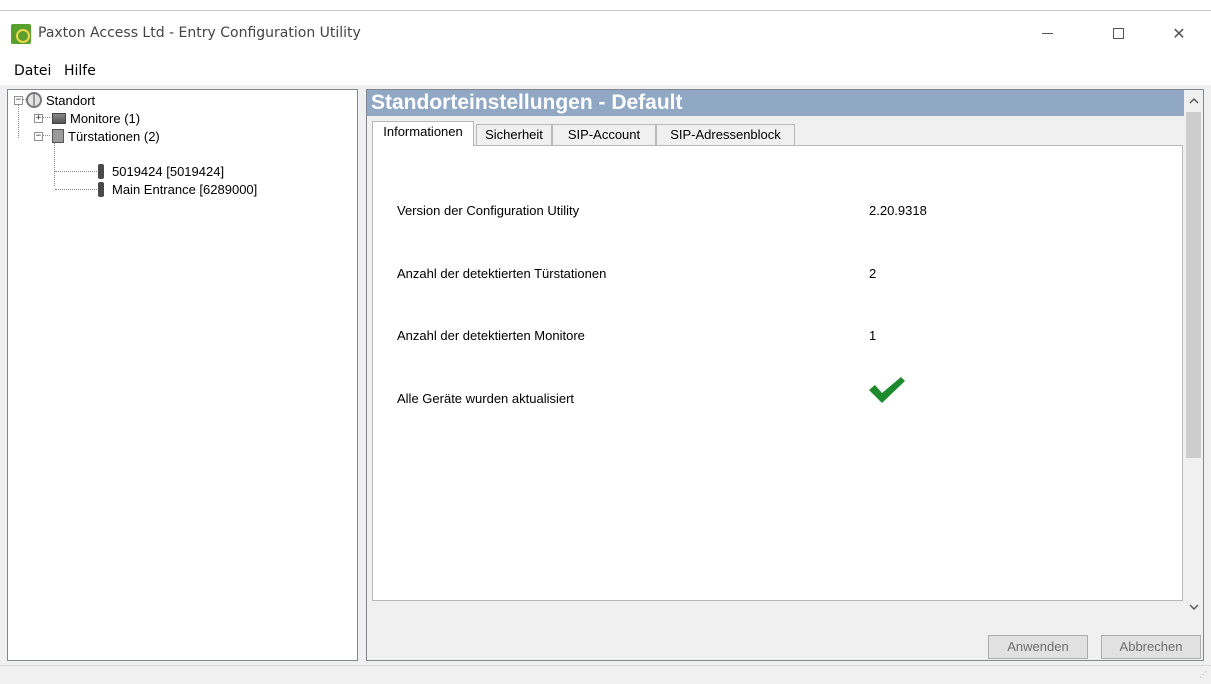 Image resolution: width=1211 pixels, height=684 pixels. I want to click on tree-label-station-2: Main Entrance [6289000], so click(185, 189).